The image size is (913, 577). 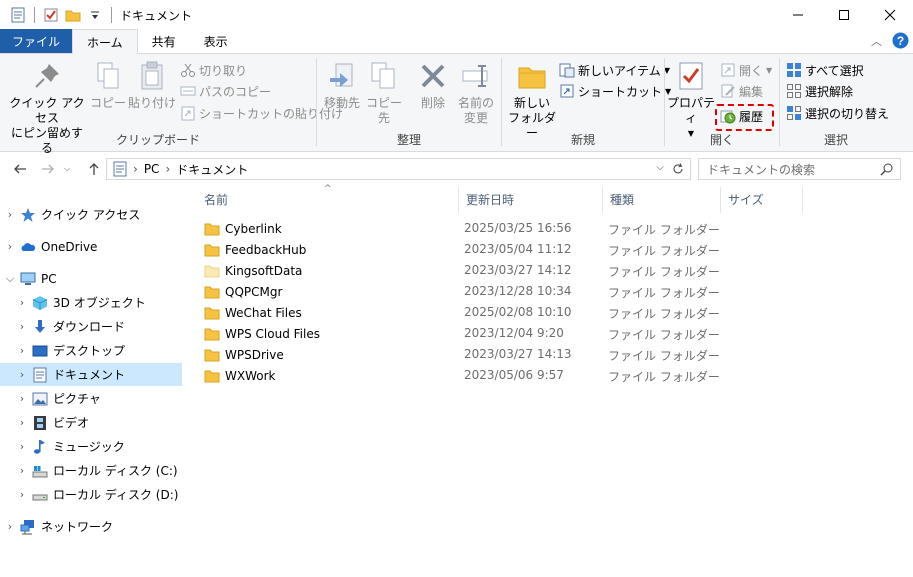 I want to click on file-type: ファイル フォルダー, so click(x=664, y=356).